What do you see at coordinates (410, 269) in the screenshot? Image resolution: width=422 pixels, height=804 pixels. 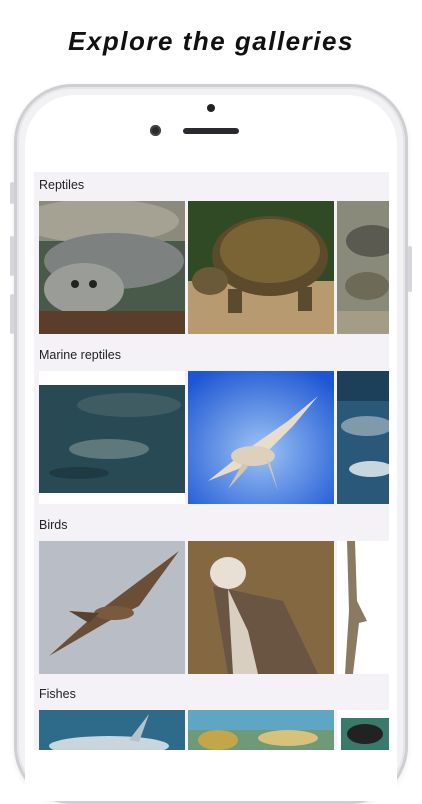 I see `power-button` at bounding box center [410, 269].